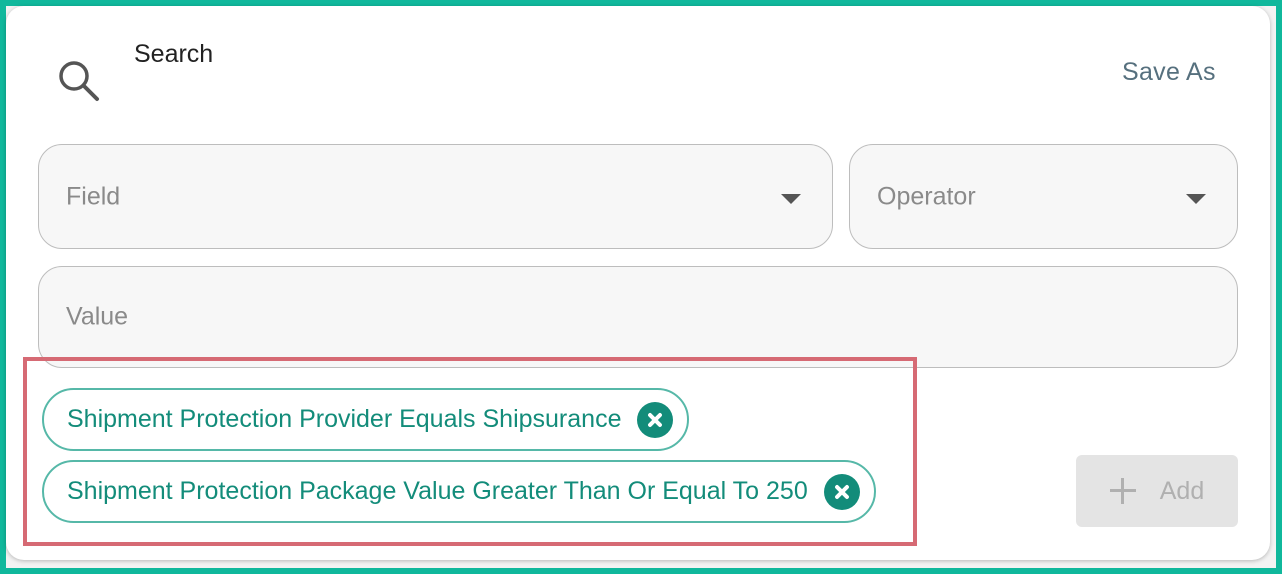  Describe the element at coordinates (93, 196) in the screenshot. I see `field-select-placeholder: Field` at that location.